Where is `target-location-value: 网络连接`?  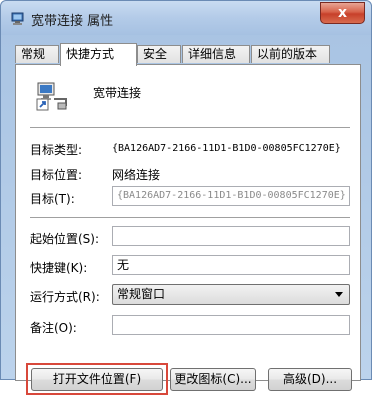
target-location-value: 网络连接 is located at coordinates (136, 175).